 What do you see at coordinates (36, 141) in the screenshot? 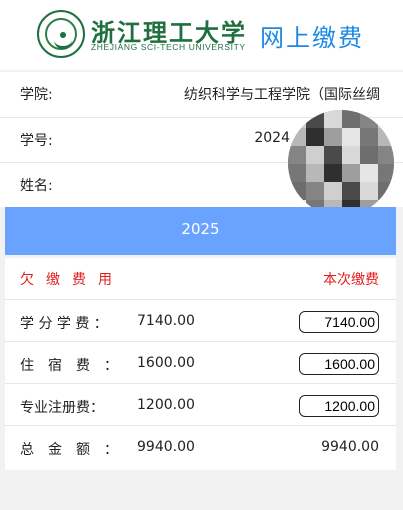
I see `student-id-label: 学号:` at bounding box center [36, 141].